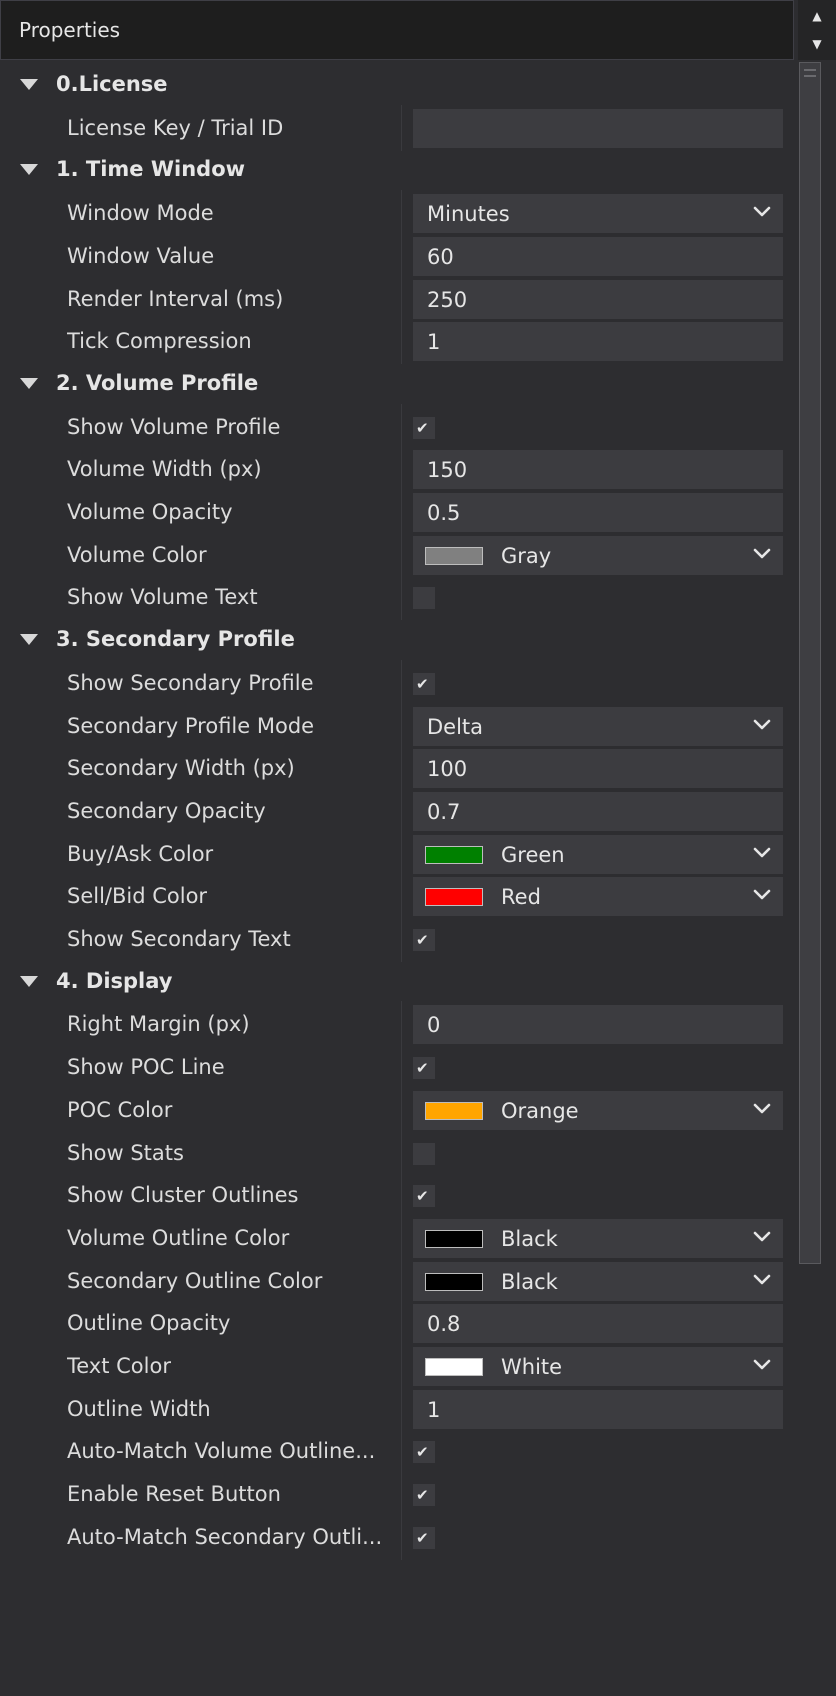  I want to click on enable-reset-button-checkbox: ✔, so click(424, 1495).